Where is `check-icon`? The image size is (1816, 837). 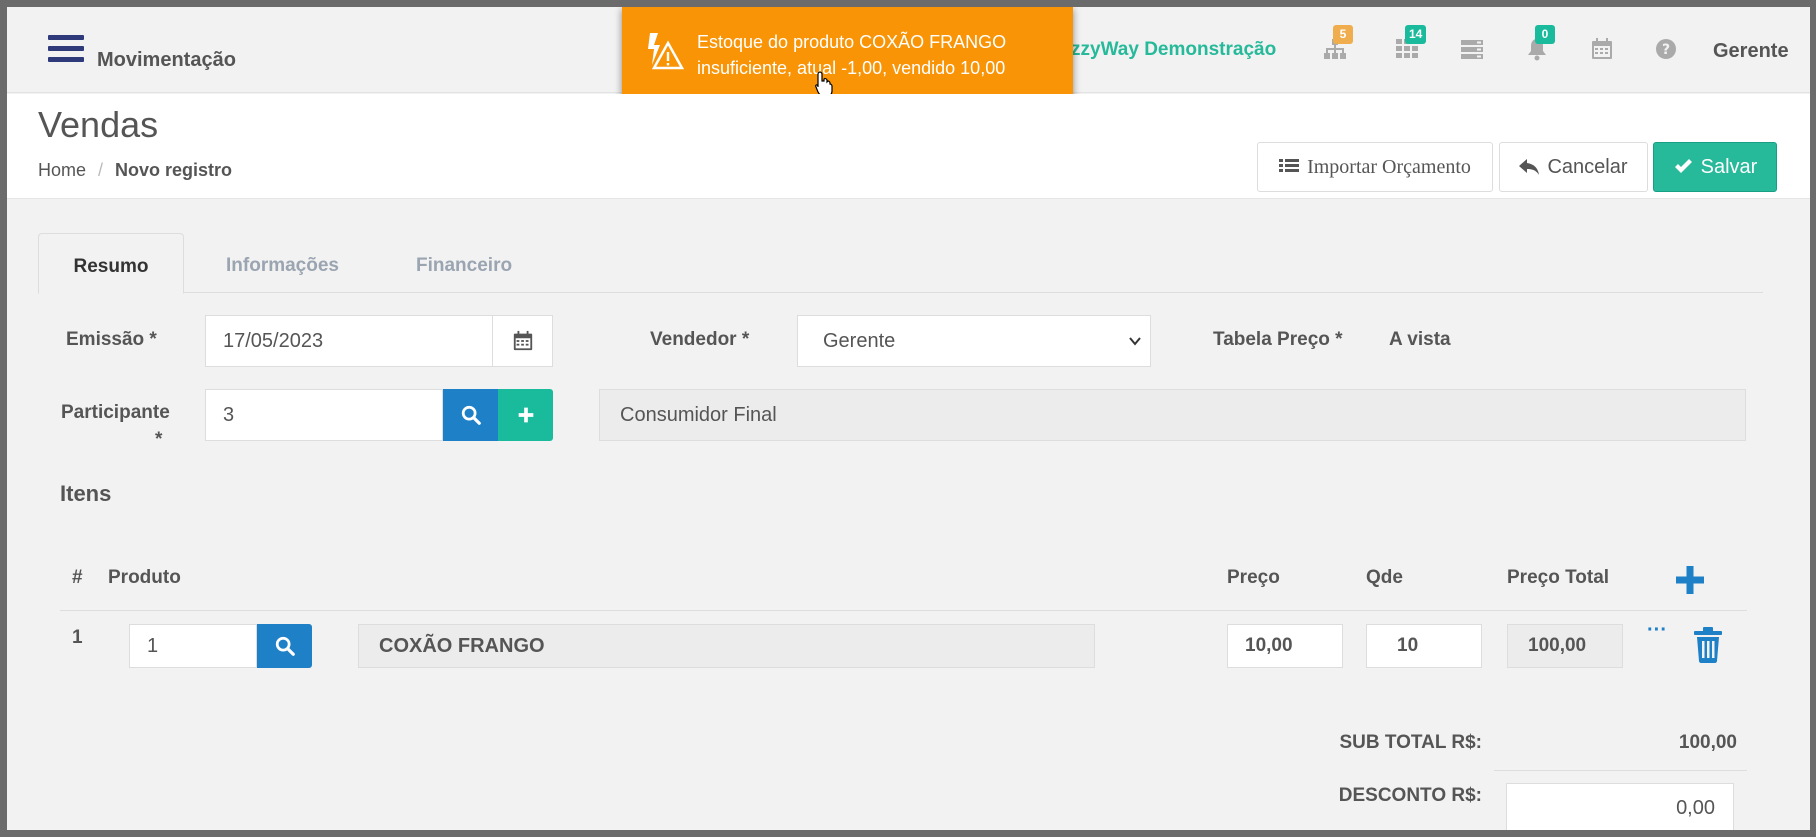 check-icon is located at coordinates (1683, 166).